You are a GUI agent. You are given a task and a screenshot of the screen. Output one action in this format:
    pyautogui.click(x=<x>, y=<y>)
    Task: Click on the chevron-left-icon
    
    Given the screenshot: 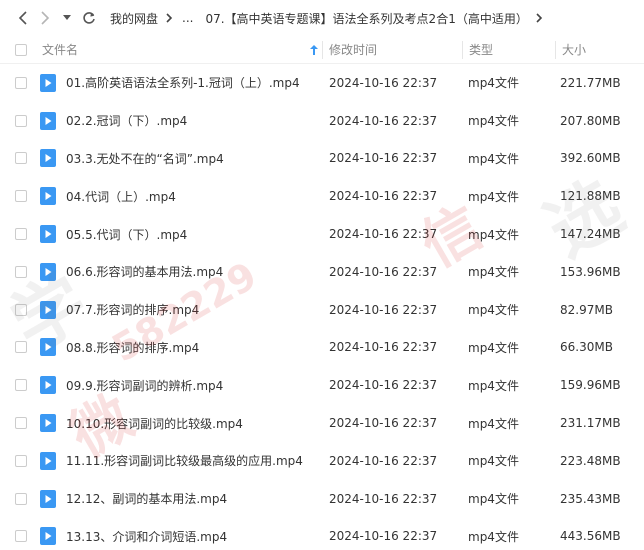 What is the action you would take?
    pyautogui.click(x=22, y=18)
    